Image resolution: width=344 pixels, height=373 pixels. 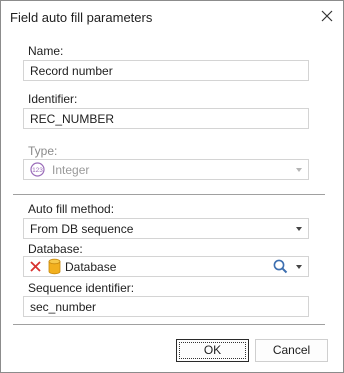 I want to click on clear-icon, so click(x=35, y=268).